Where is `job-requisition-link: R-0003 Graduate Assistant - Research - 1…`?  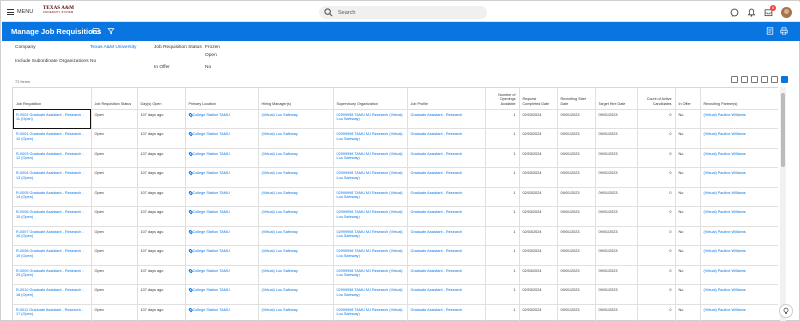 job-requisition-link: R-0003 Graduate Assistant - Research - 1… is located at coordinates (50, 156).